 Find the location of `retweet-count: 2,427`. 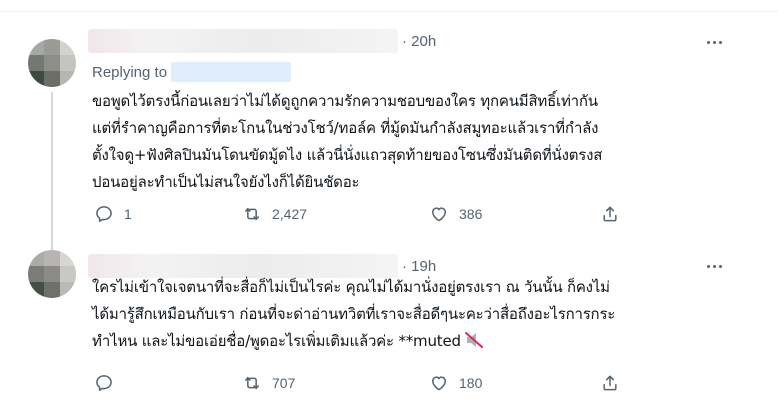

retweet-count: 2,427 is located at coordinates (290, 214).